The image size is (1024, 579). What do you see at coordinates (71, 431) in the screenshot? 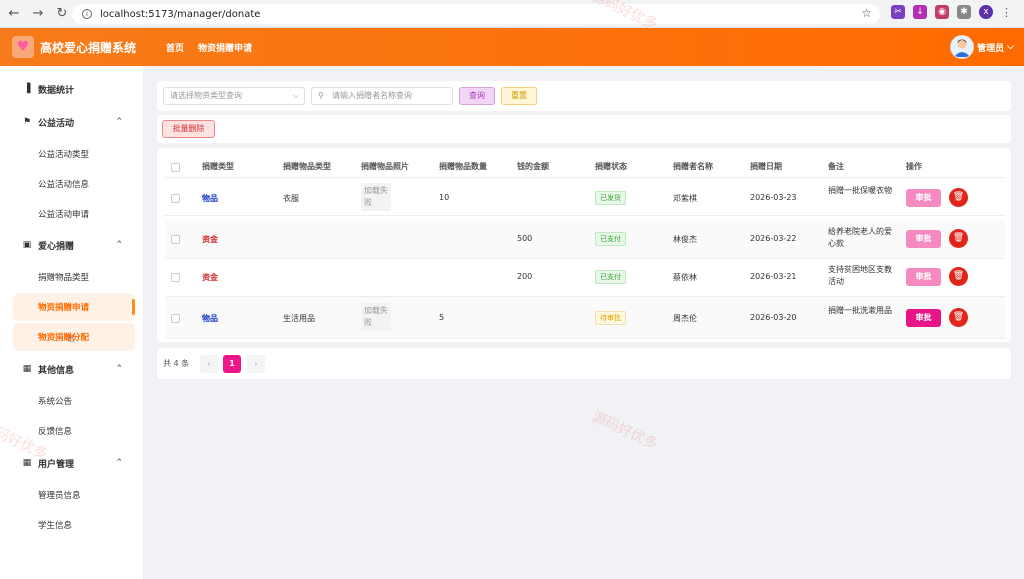
I see `sidebar-item-feedback: 反馈信息` at bounding box center [71, 431].